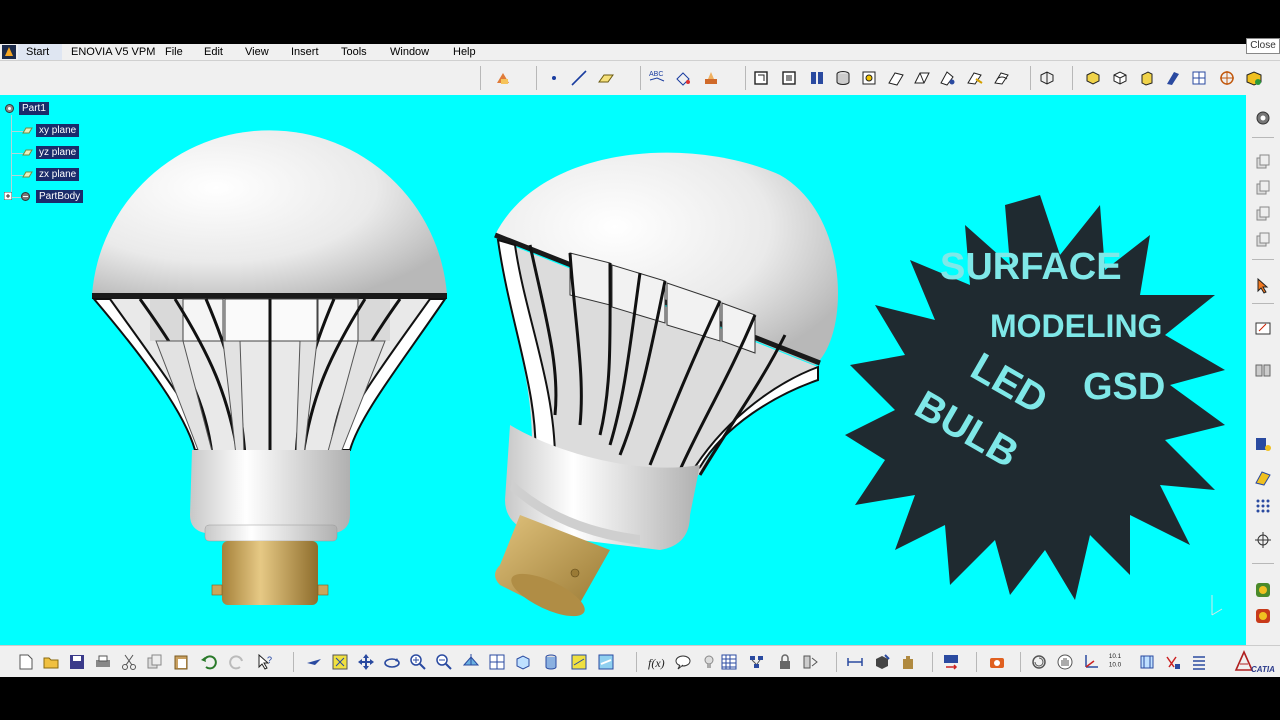 This screenshot has height=720, width=1280. What do you see at coordinates (843, 78) in the screenshot?
I see `cylinder-icon` at bounding box center [843, 78].